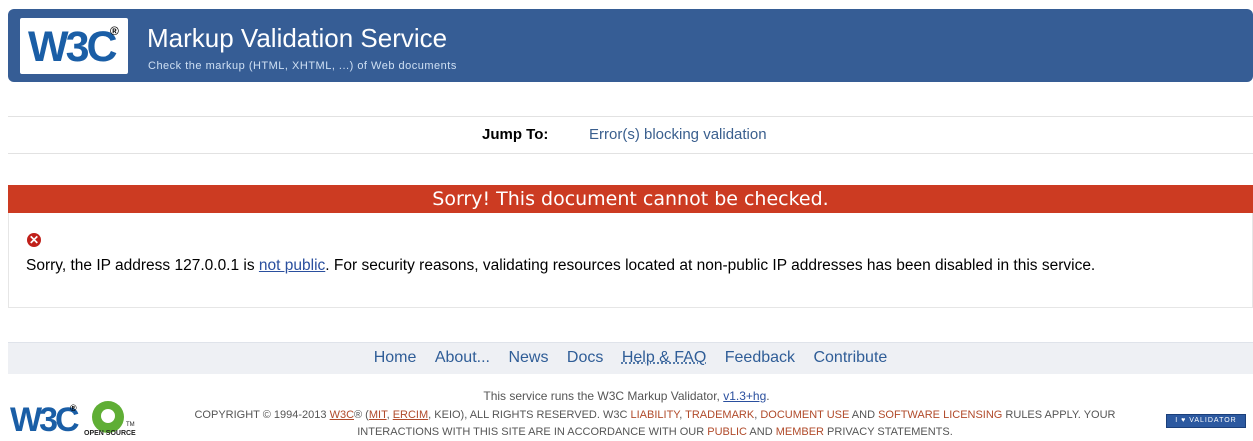  Describe the element at coordinates (768, 396) in the screenshot. I see `runs-text-after: .` at that location.